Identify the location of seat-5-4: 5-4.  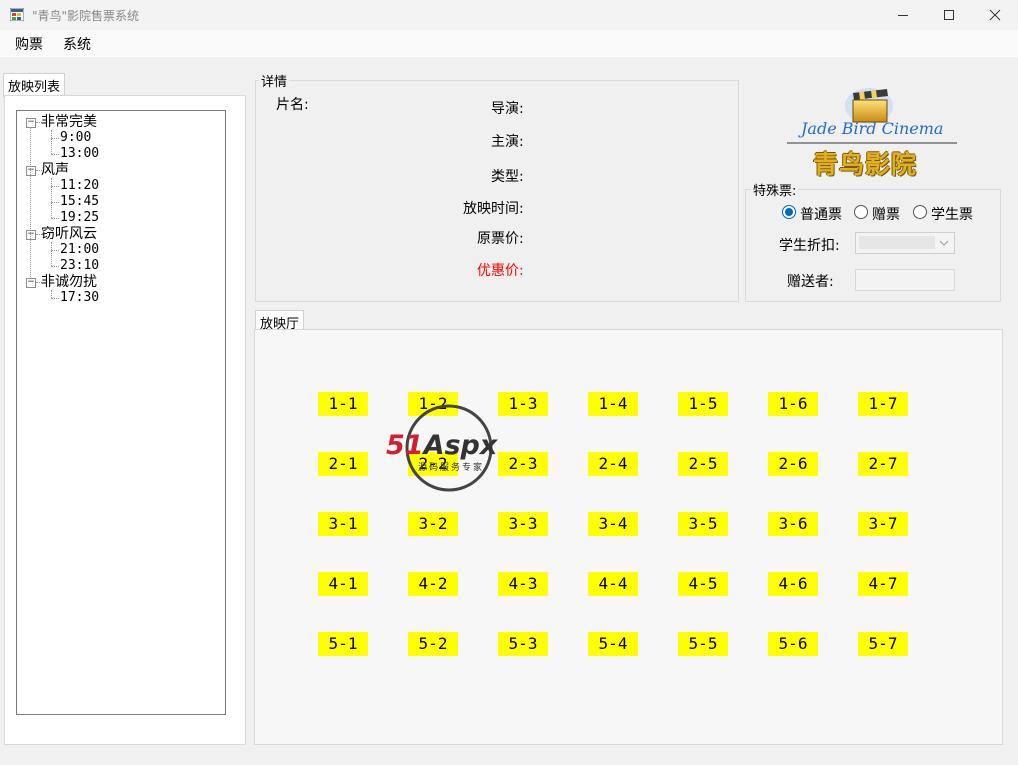
(613, 644).